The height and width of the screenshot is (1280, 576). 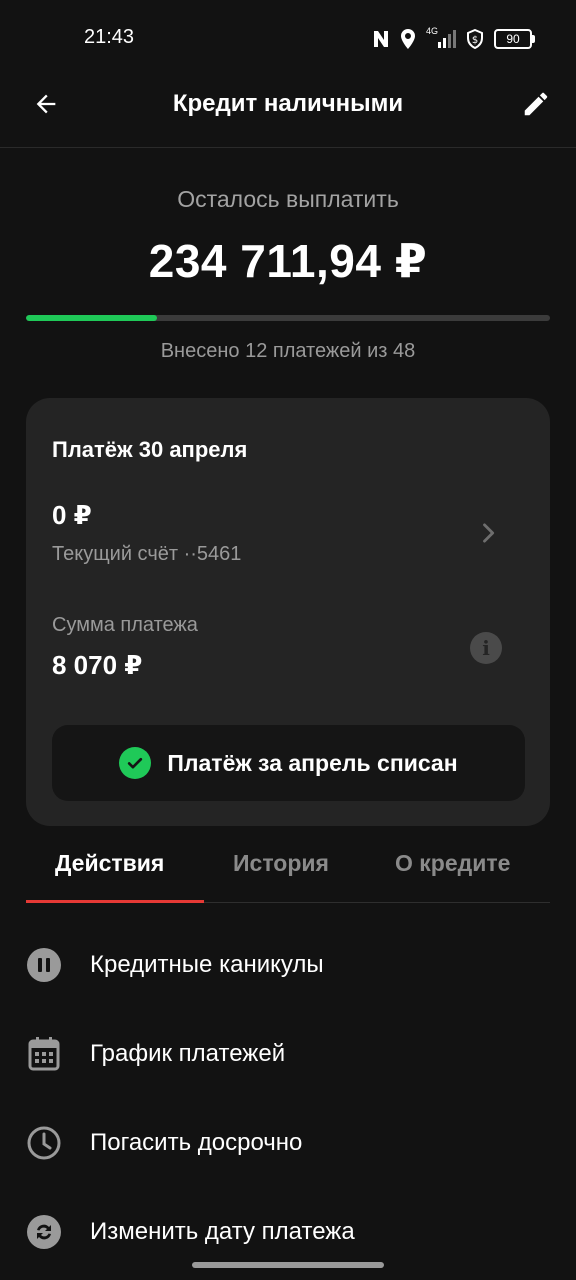 What do you see at coordinates (288, 351) in the screenshot?
I see `progress-caption: Внесено 12 платежей из 48` at bounding box center [288, 351].